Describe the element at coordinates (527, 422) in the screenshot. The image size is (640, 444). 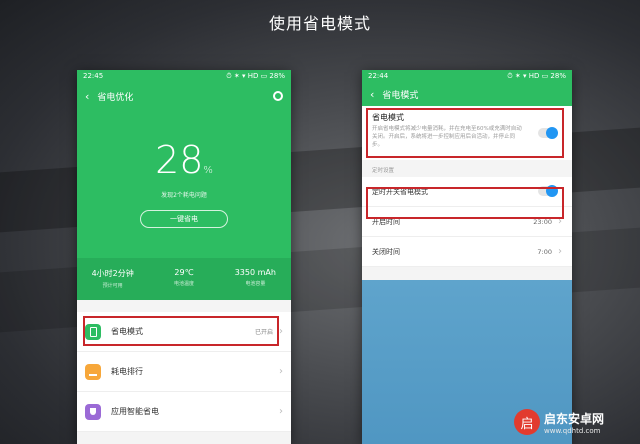
I see `watermark-logo-icon: 启` at that location.